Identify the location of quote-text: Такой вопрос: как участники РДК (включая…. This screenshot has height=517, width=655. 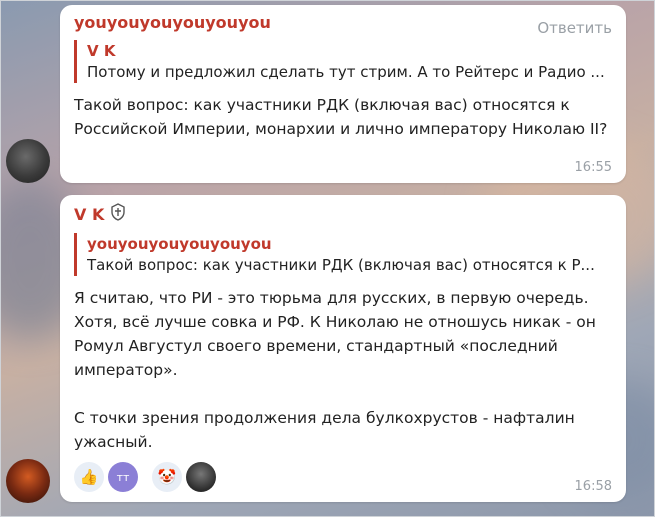
(341, 265).